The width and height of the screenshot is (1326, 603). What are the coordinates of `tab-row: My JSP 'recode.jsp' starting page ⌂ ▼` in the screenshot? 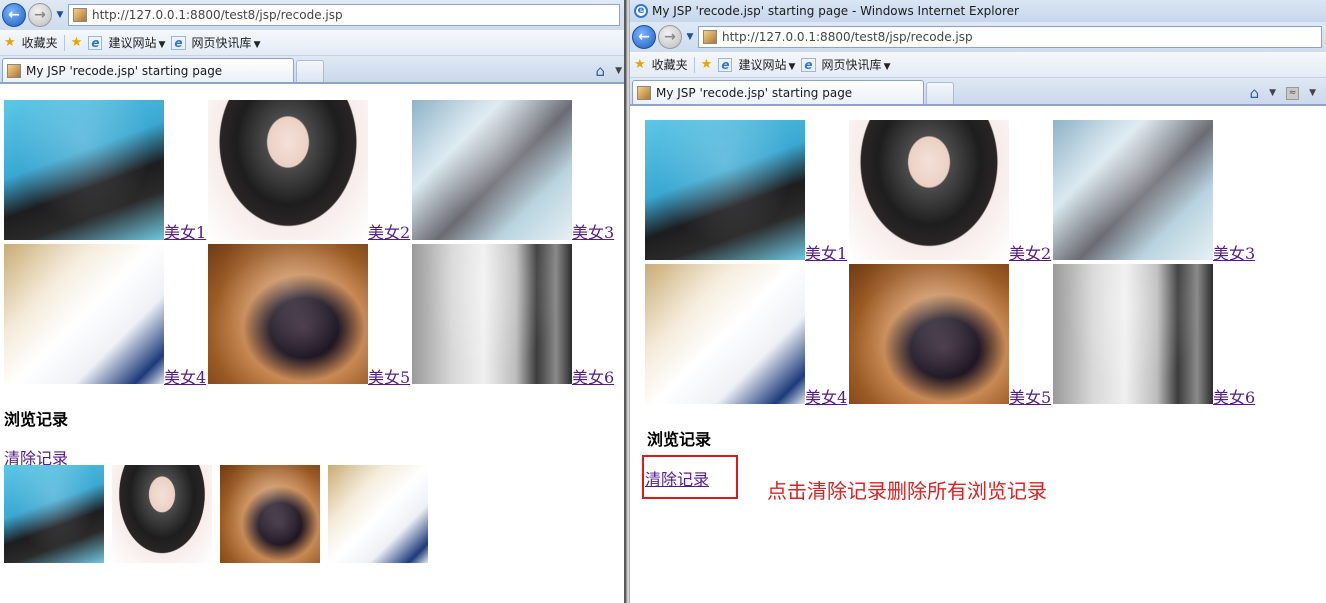 It's located at (312, 70).